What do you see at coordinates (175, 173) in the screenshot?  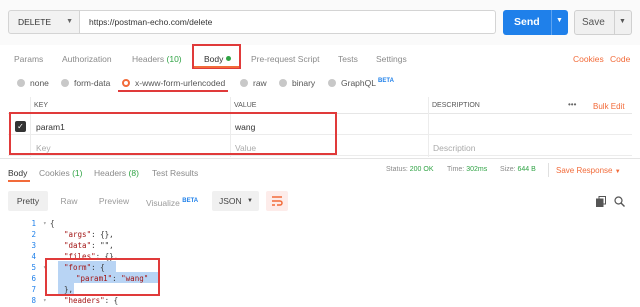 I see `response-tab-test-results: Test Results` at bounding box center [175, 173].